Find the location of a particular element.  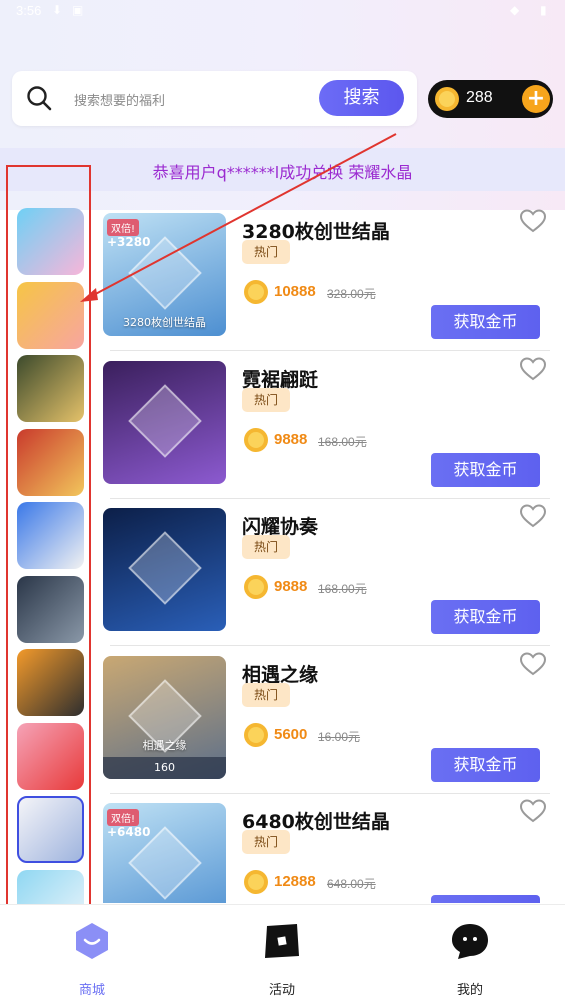

product-card: 霓裾翩跹 热门 9888 168.00元 获取金币 is located at coordinates (326, 425).